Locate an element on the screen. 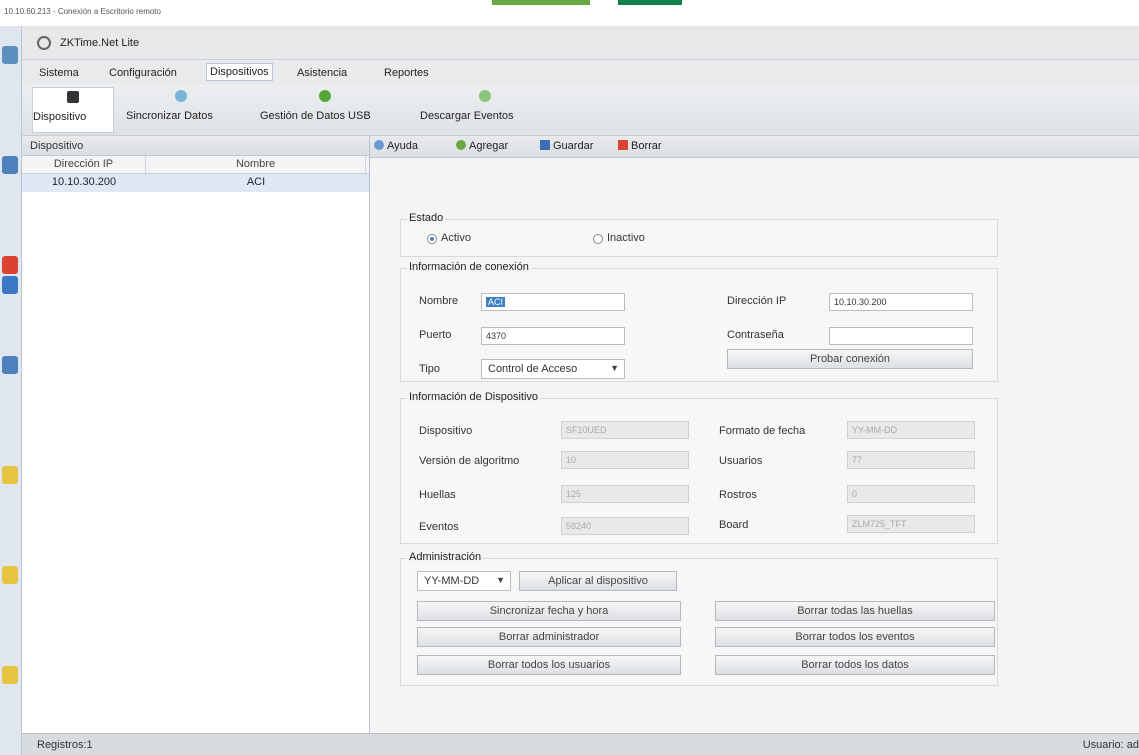 Image resolution: width=1139 pixels, height=755 pixels. usb-icon is located at coordinates (325, 96).